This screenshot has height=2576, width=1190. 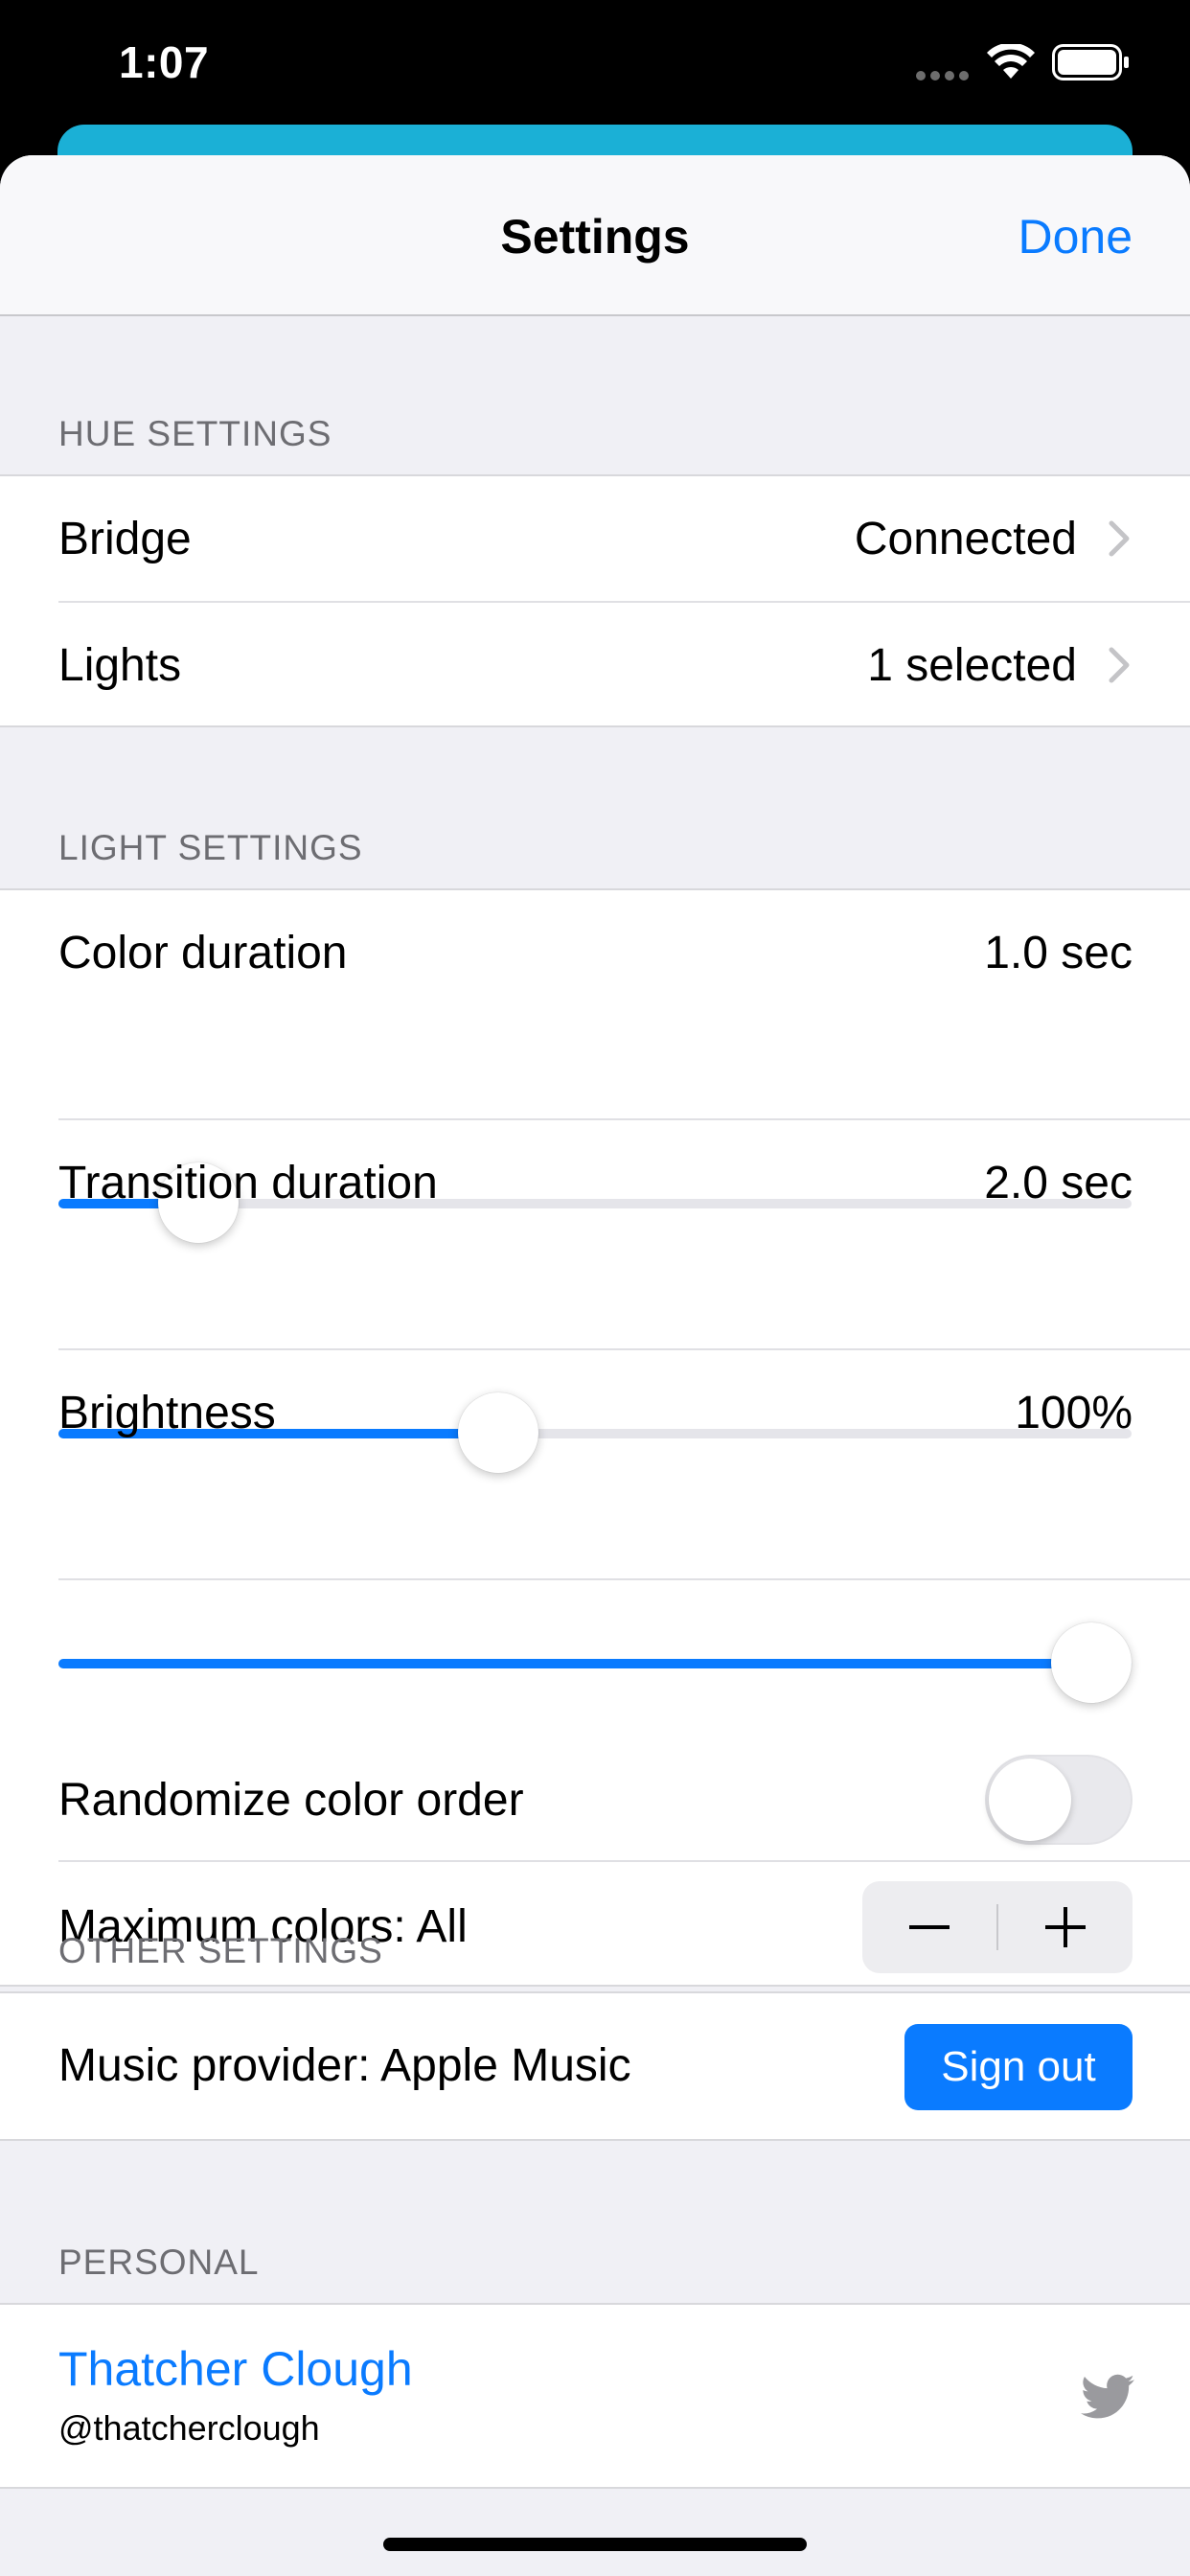 I want to click on music-provider-label: Music provider: Apple Music, so click(x=344, y=2065).